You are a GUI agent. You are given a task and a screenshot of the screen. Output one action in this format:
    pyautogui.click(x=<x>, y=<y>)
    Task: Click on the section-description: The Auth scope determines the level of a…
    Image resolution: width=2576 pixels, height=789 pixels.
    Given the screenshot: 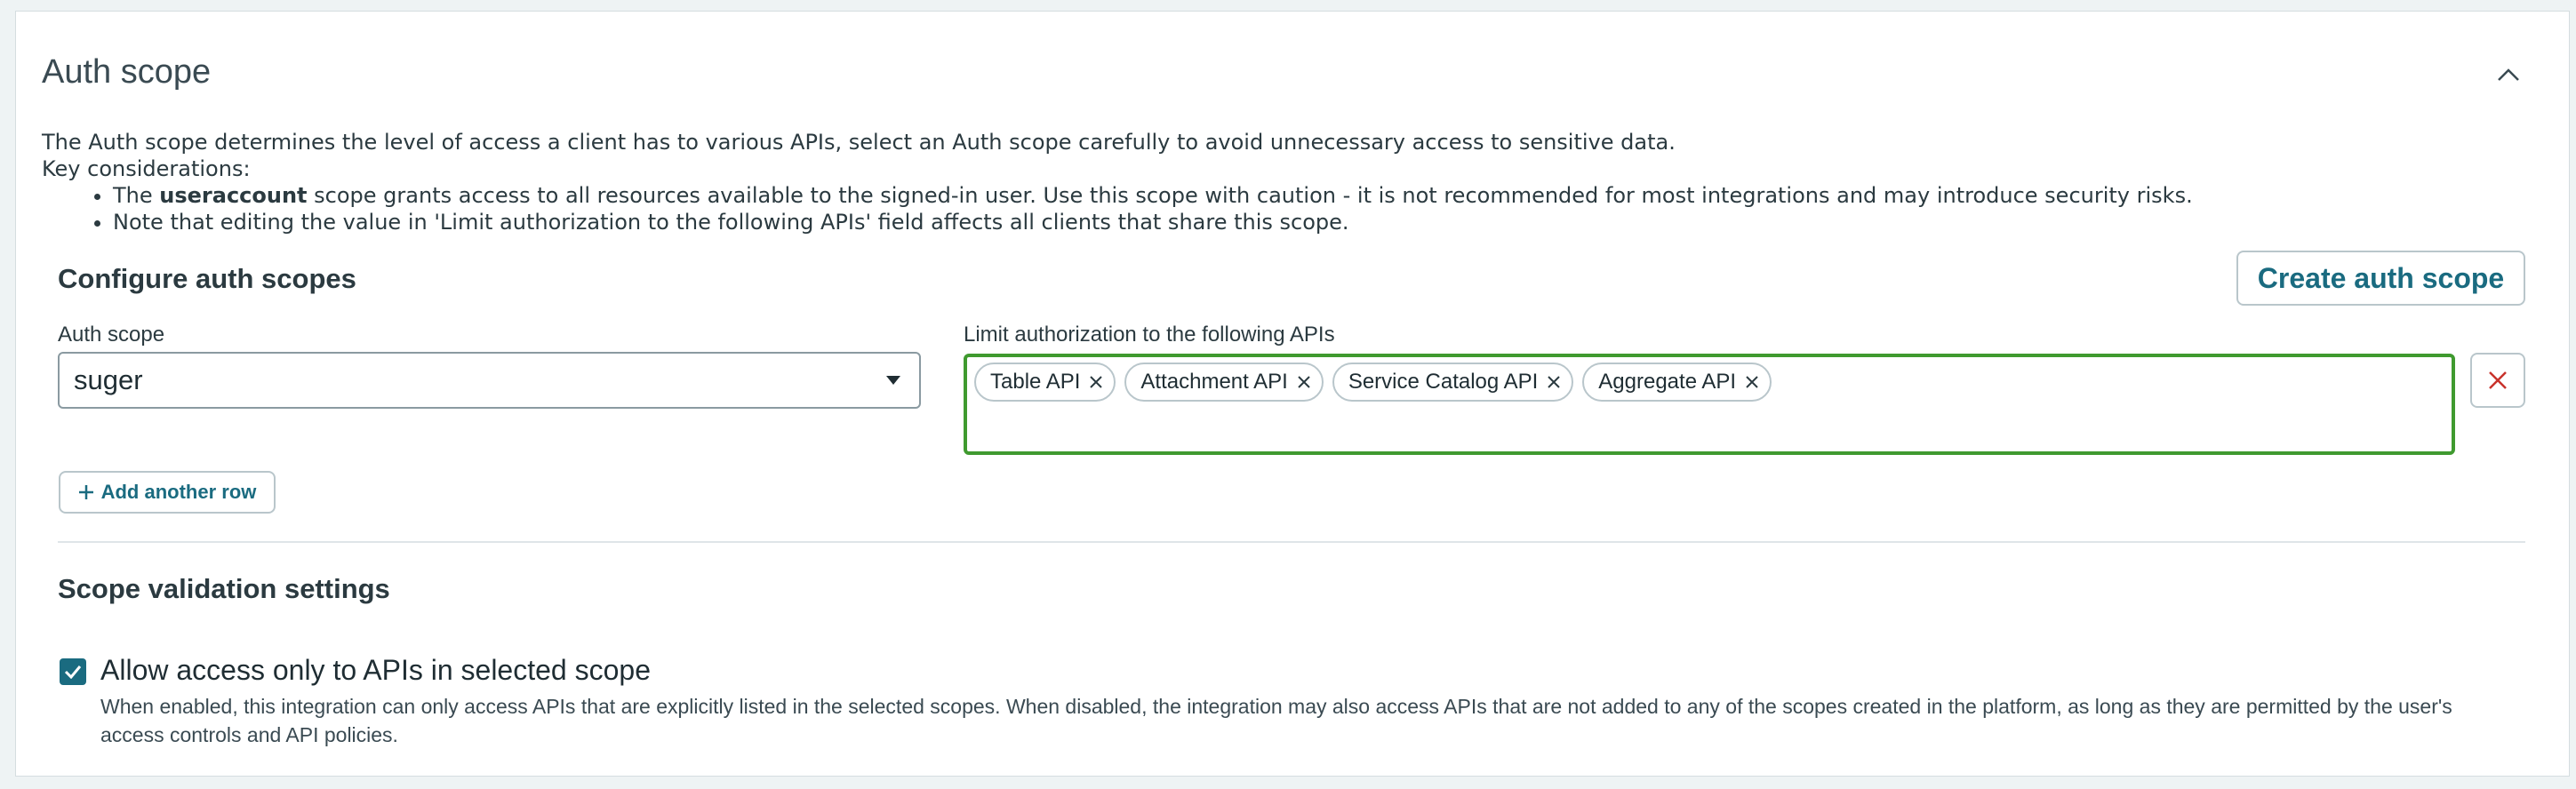 What is the action you would take?
    pyautogui.click(x=1117, y=182)
    